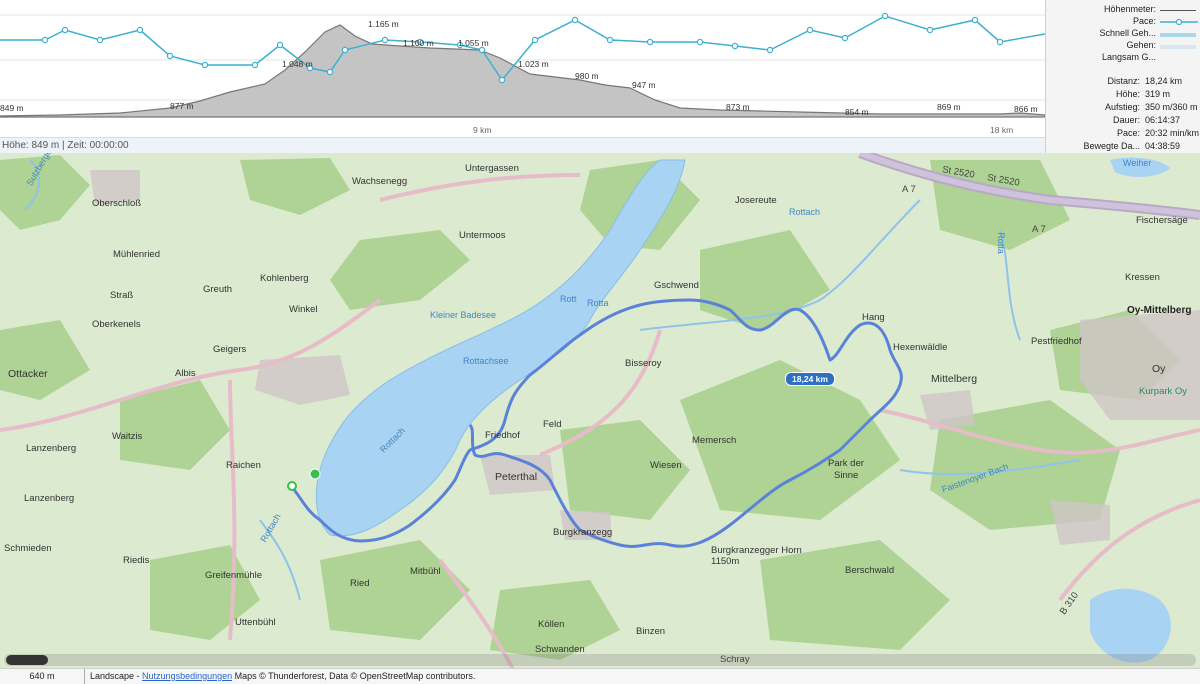 The image size is (1200, 684). Describe the element at coordinates (185, 373) in the screenshot. I see `place-label: Albis` at that location.